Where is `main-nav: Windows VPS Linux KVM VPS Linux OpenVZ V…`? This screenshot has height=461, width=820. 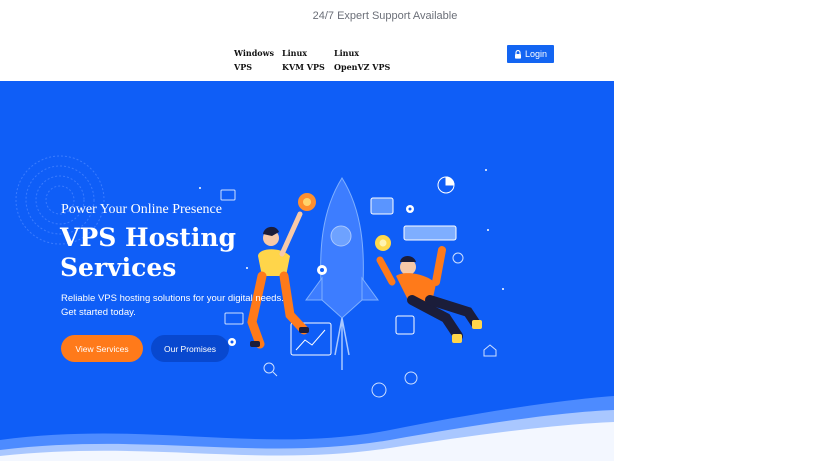 main-nav: Windows VPS Linux KVM VPS Linux OpenVZ V… is located at coordinates (410, 56).